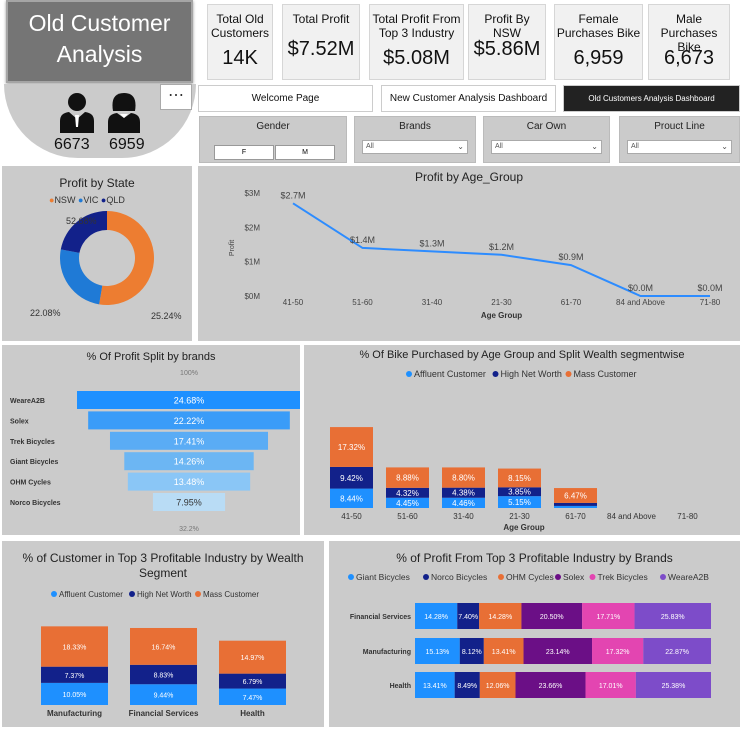 The width and height of the screenshot is (747, 731). Describe the element at coordinates (351, 498) in the screenshot. I see `segment-value-label: 8.44%` at that location.